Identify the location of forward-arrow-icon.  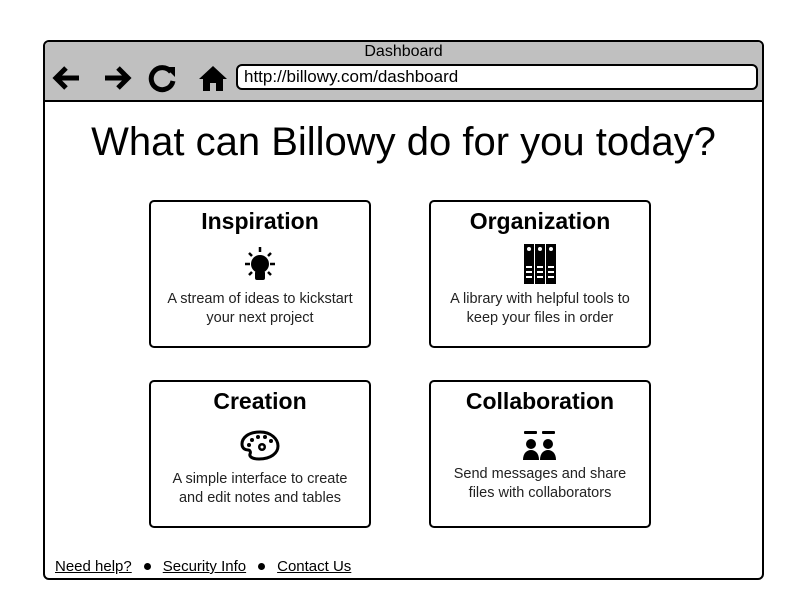
(117, 78).